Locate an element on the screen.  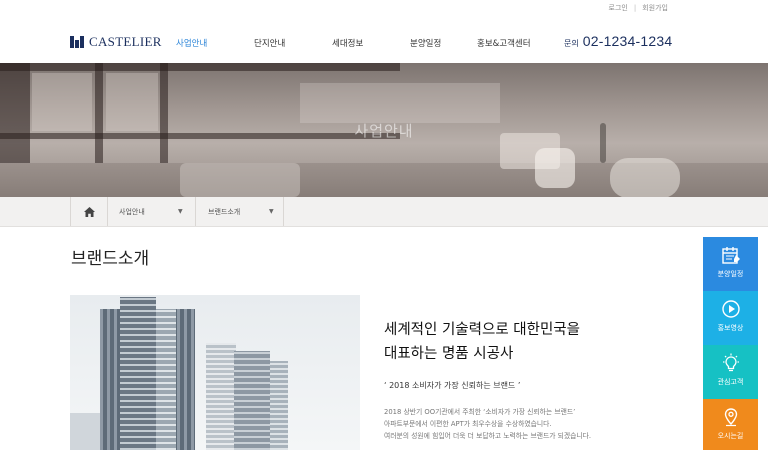
play-icon is located at coordinates (730, 309).